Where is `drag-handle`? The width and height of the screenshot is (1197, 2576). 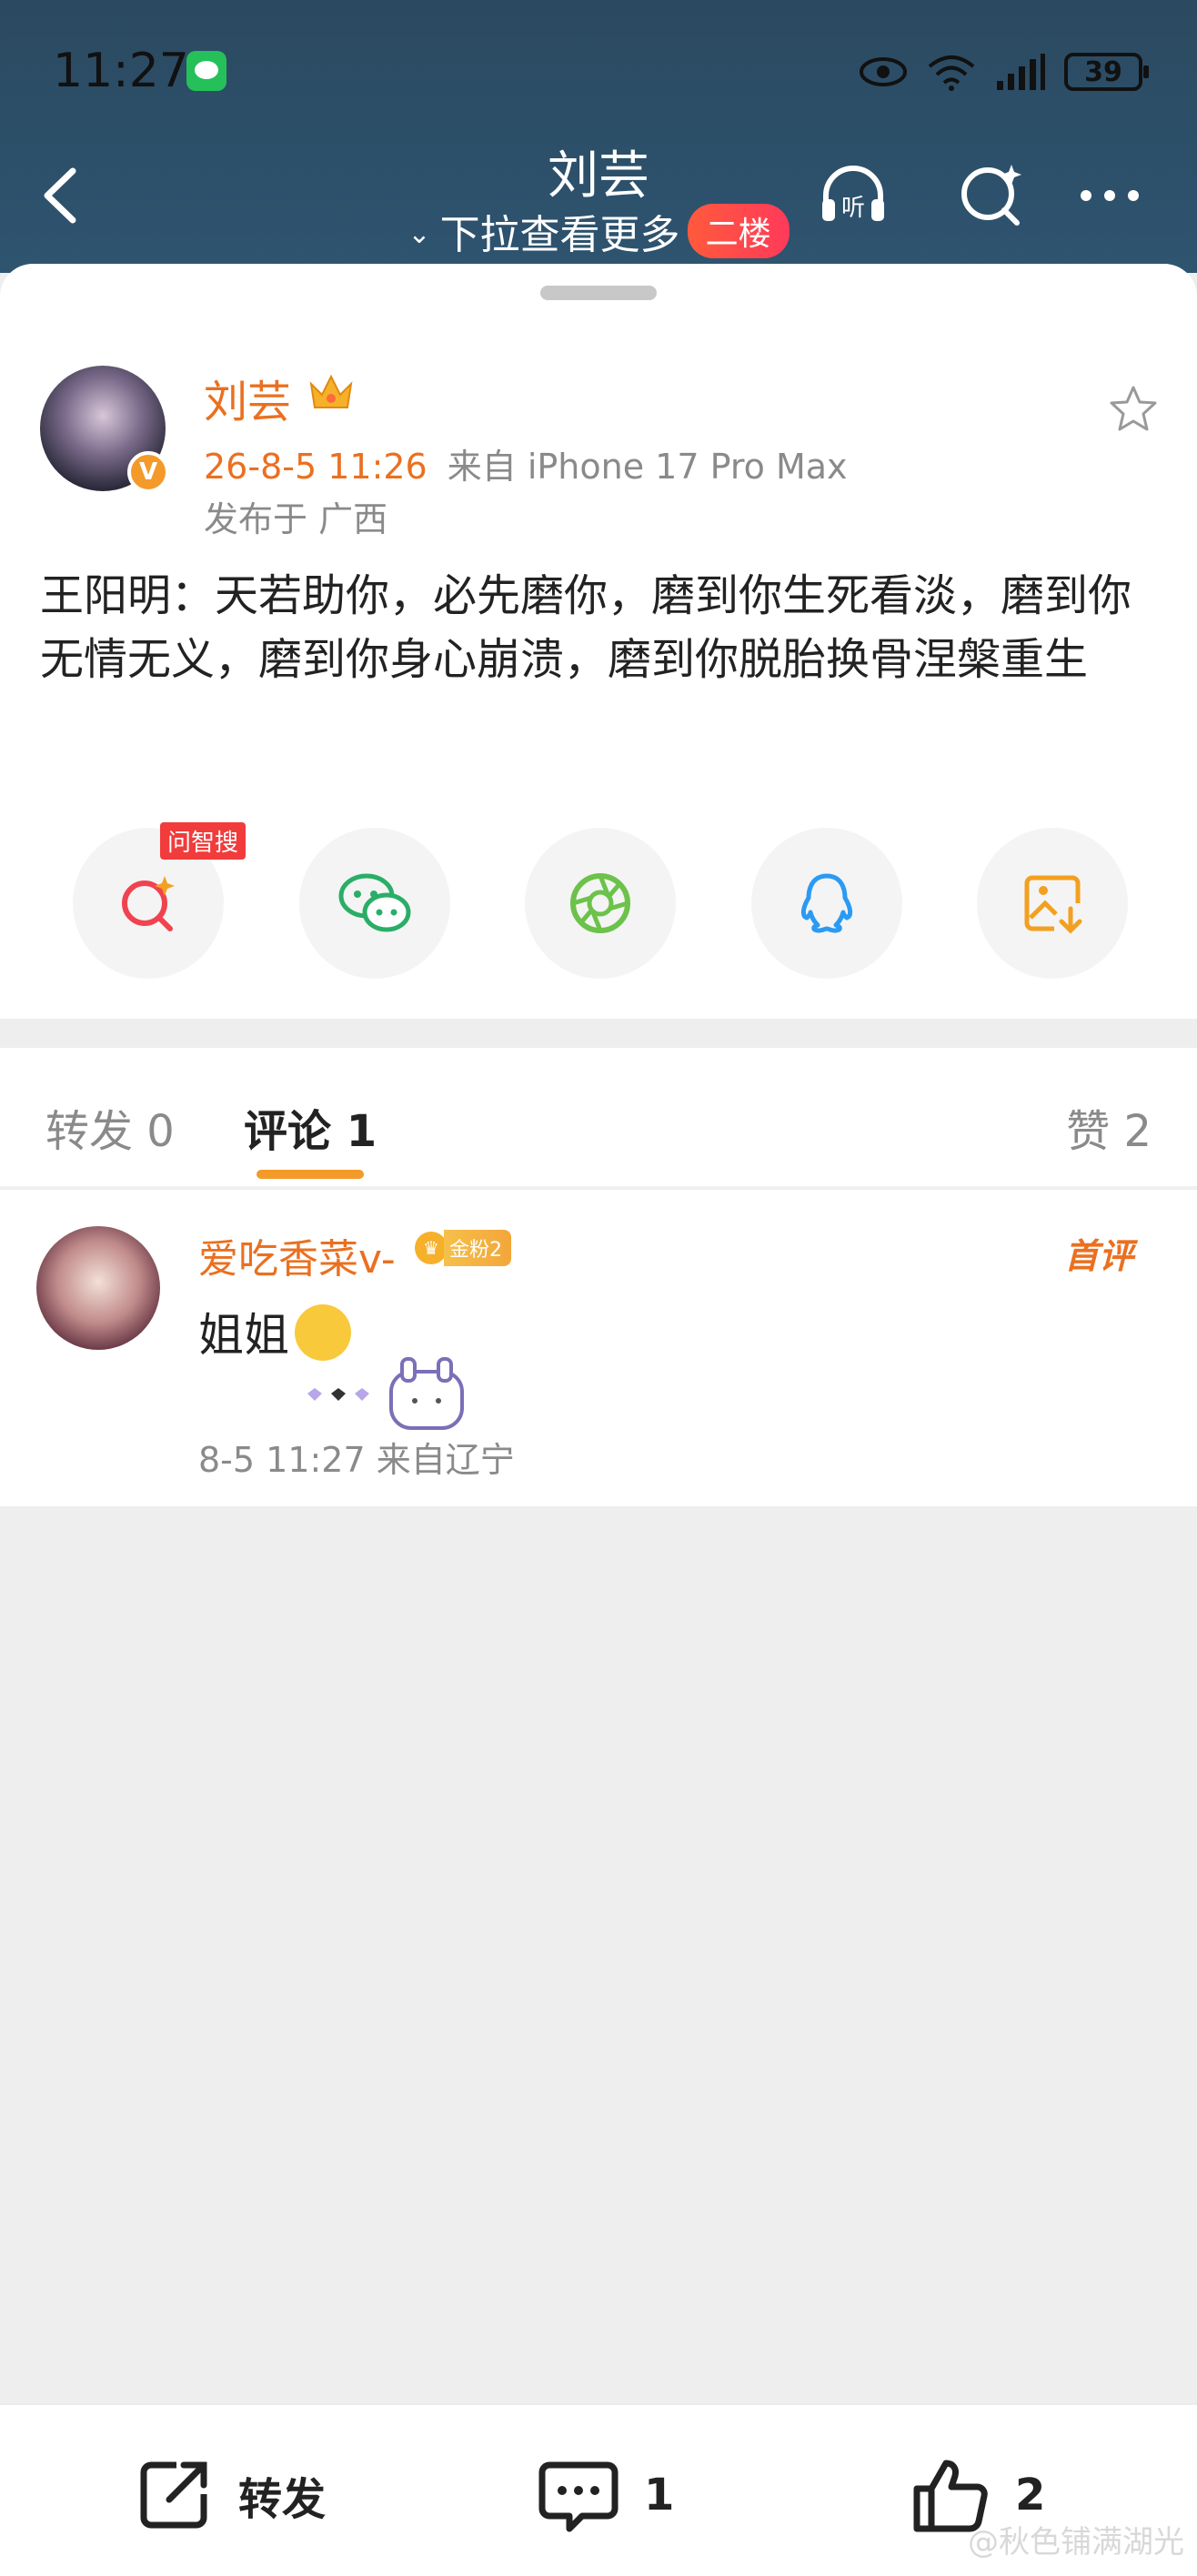
drag-handle is located at coordinates (598, 293).